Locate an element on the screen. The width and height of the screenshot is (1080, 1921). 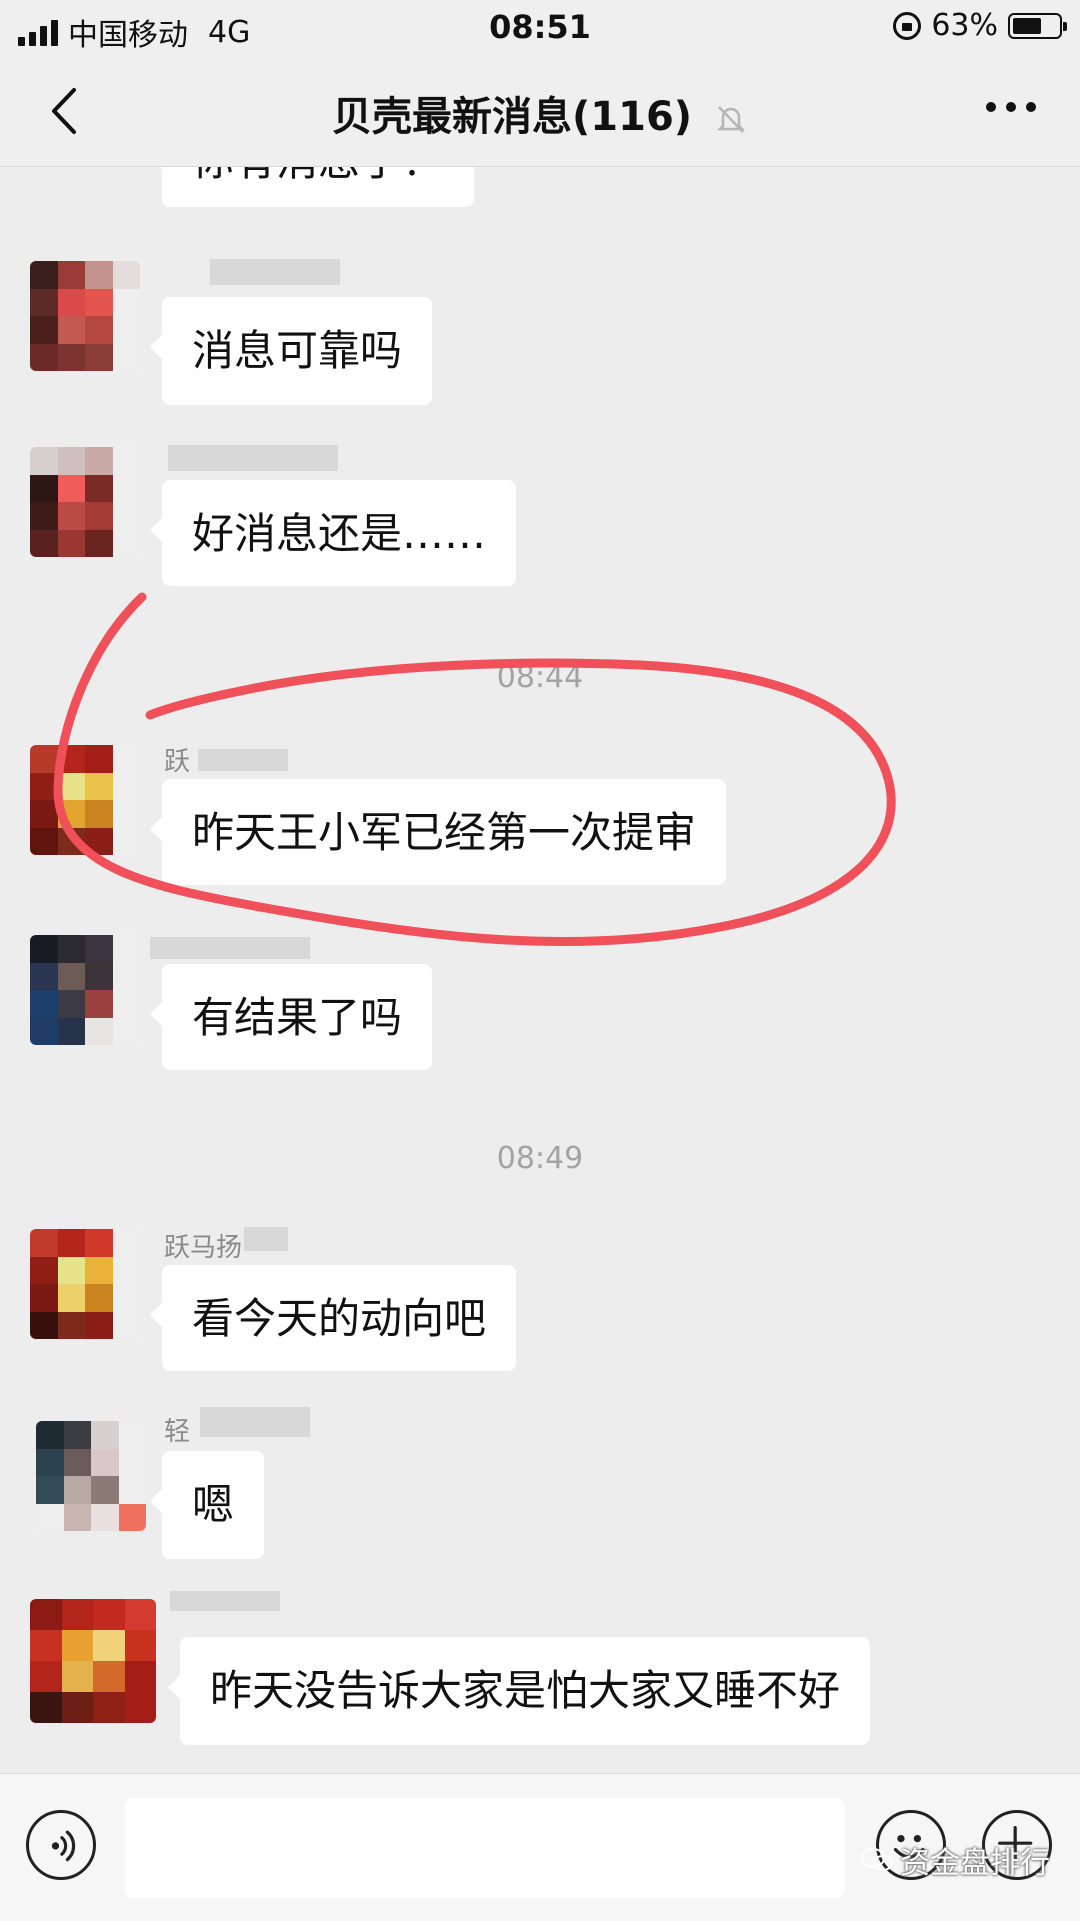
watermark-text: 资金盘排行 is located at coordinates (975, 1863).